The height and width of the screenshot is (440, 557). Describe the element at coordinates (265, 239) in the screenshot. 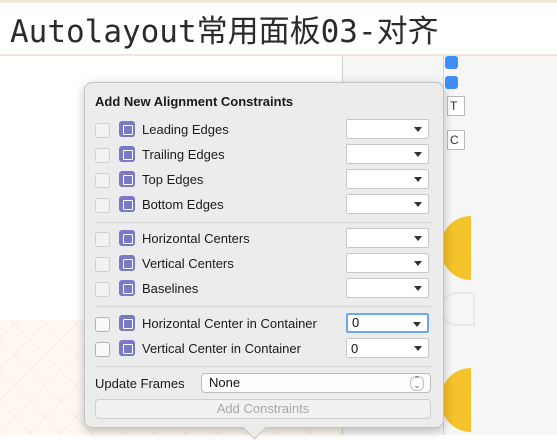

I see `constraint-row-horizontal-centers: Horizontal Centers` at that location.